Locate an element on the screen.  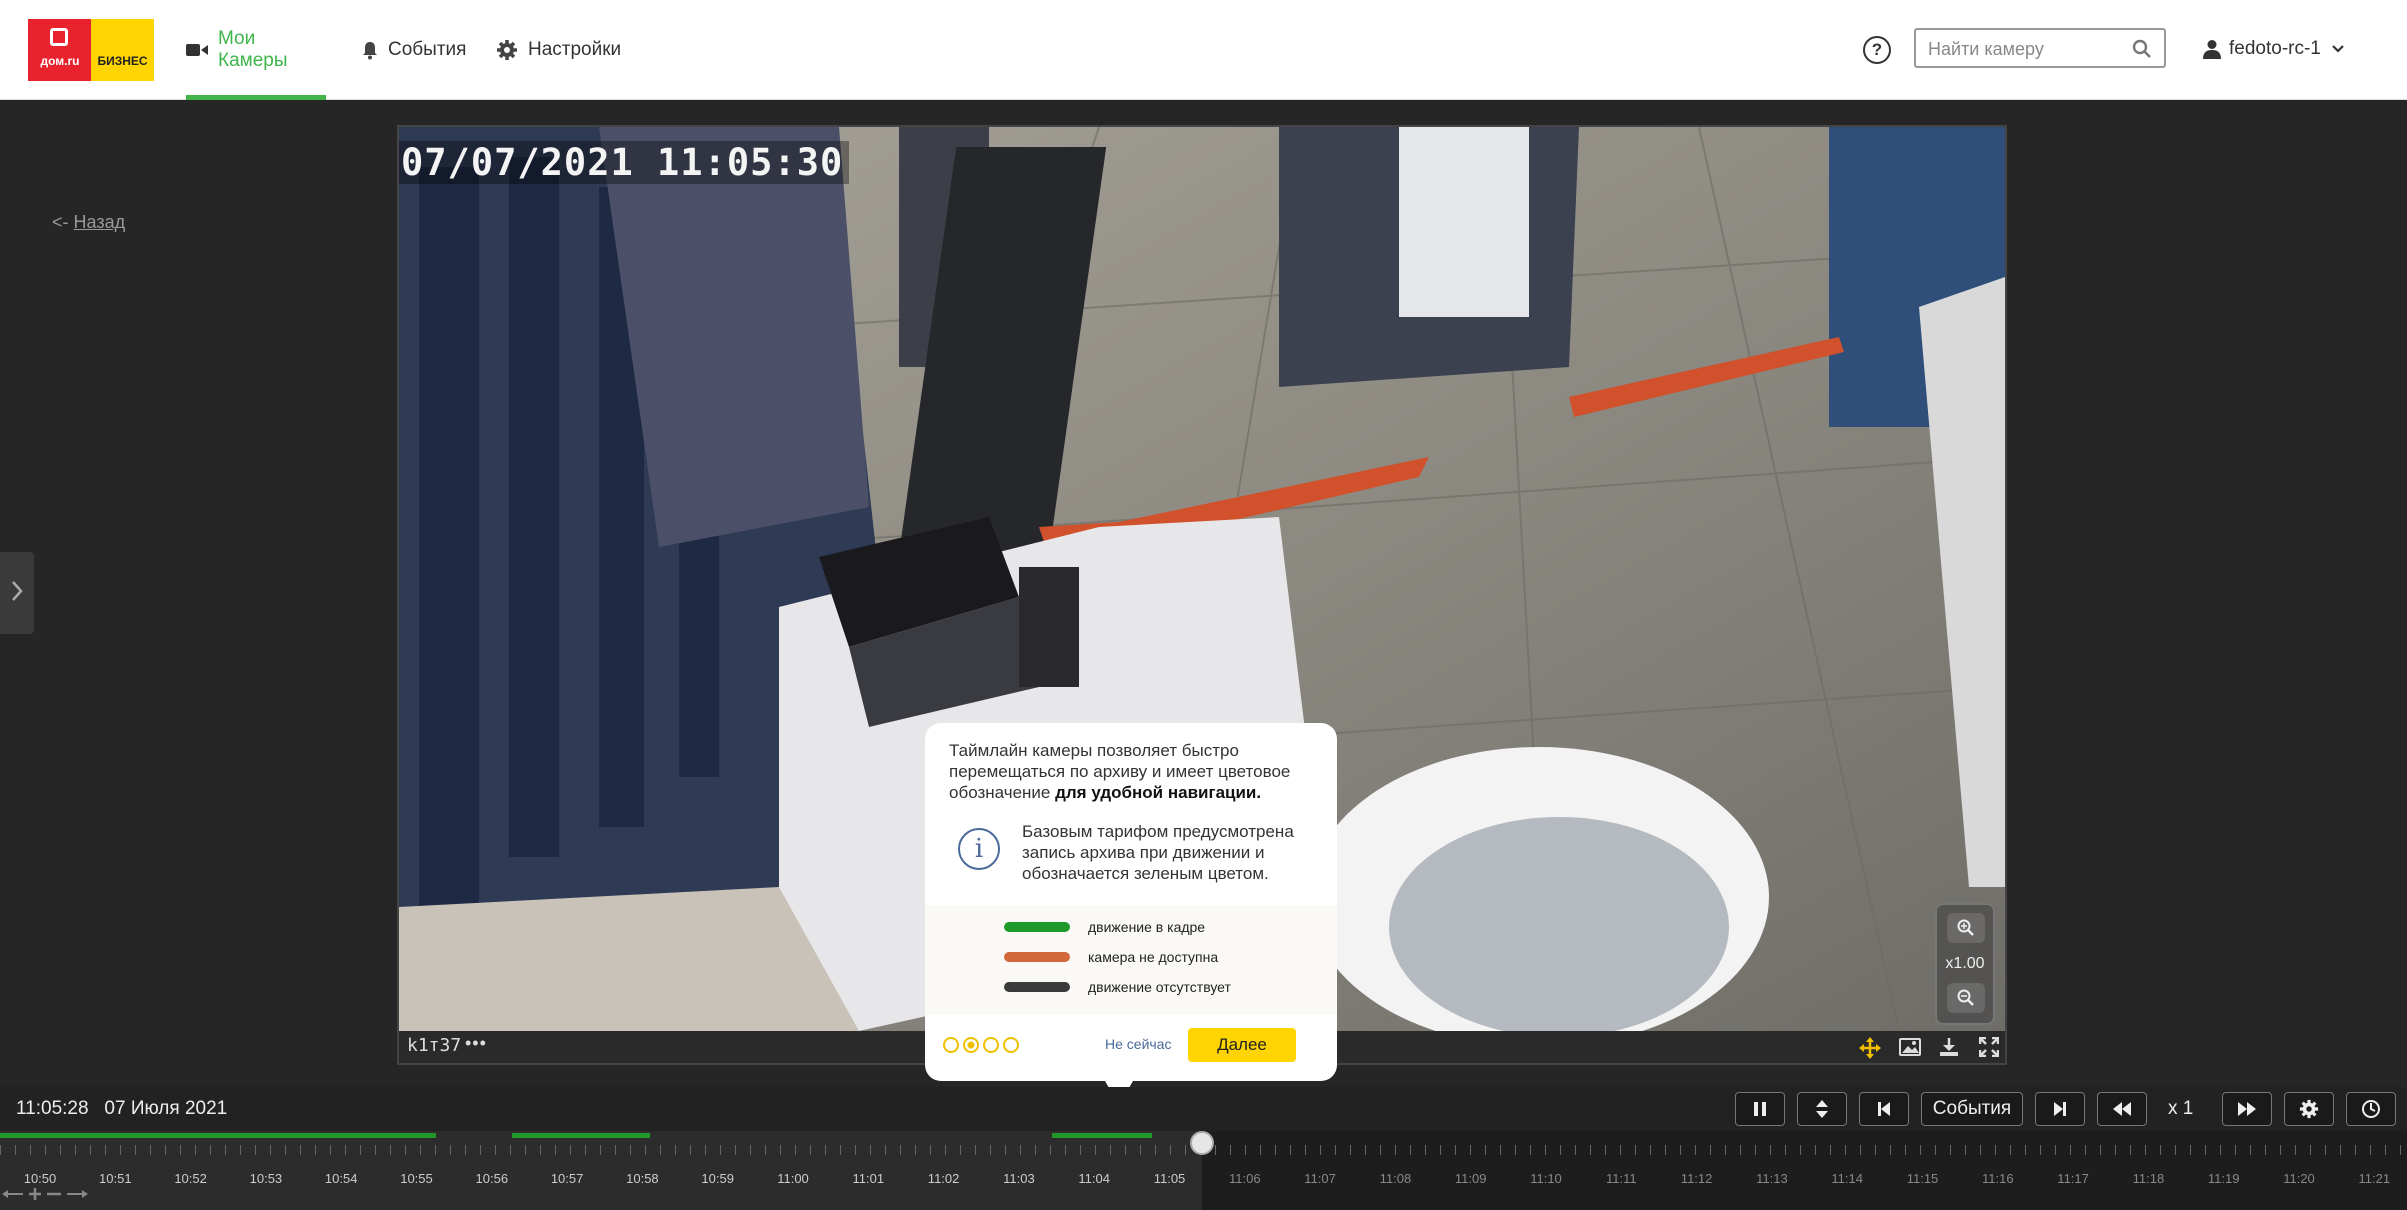
nav-my-cameras-label: Мои Камеры is located at coordinates (253, 49).